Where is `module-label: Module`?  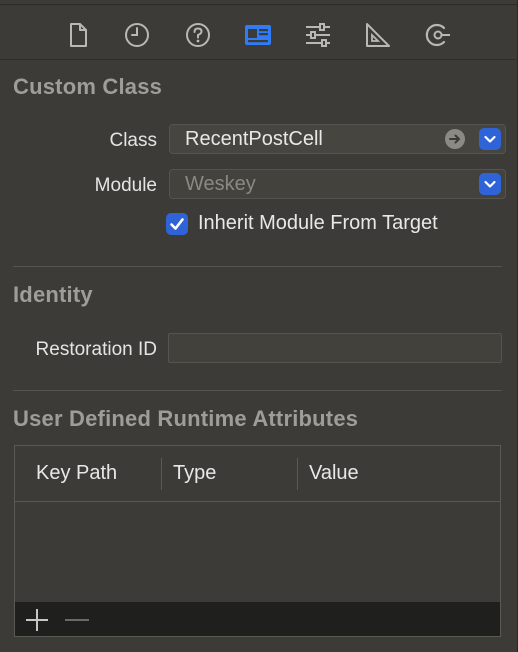 module-label: Module is located at coordinates (125, 185).